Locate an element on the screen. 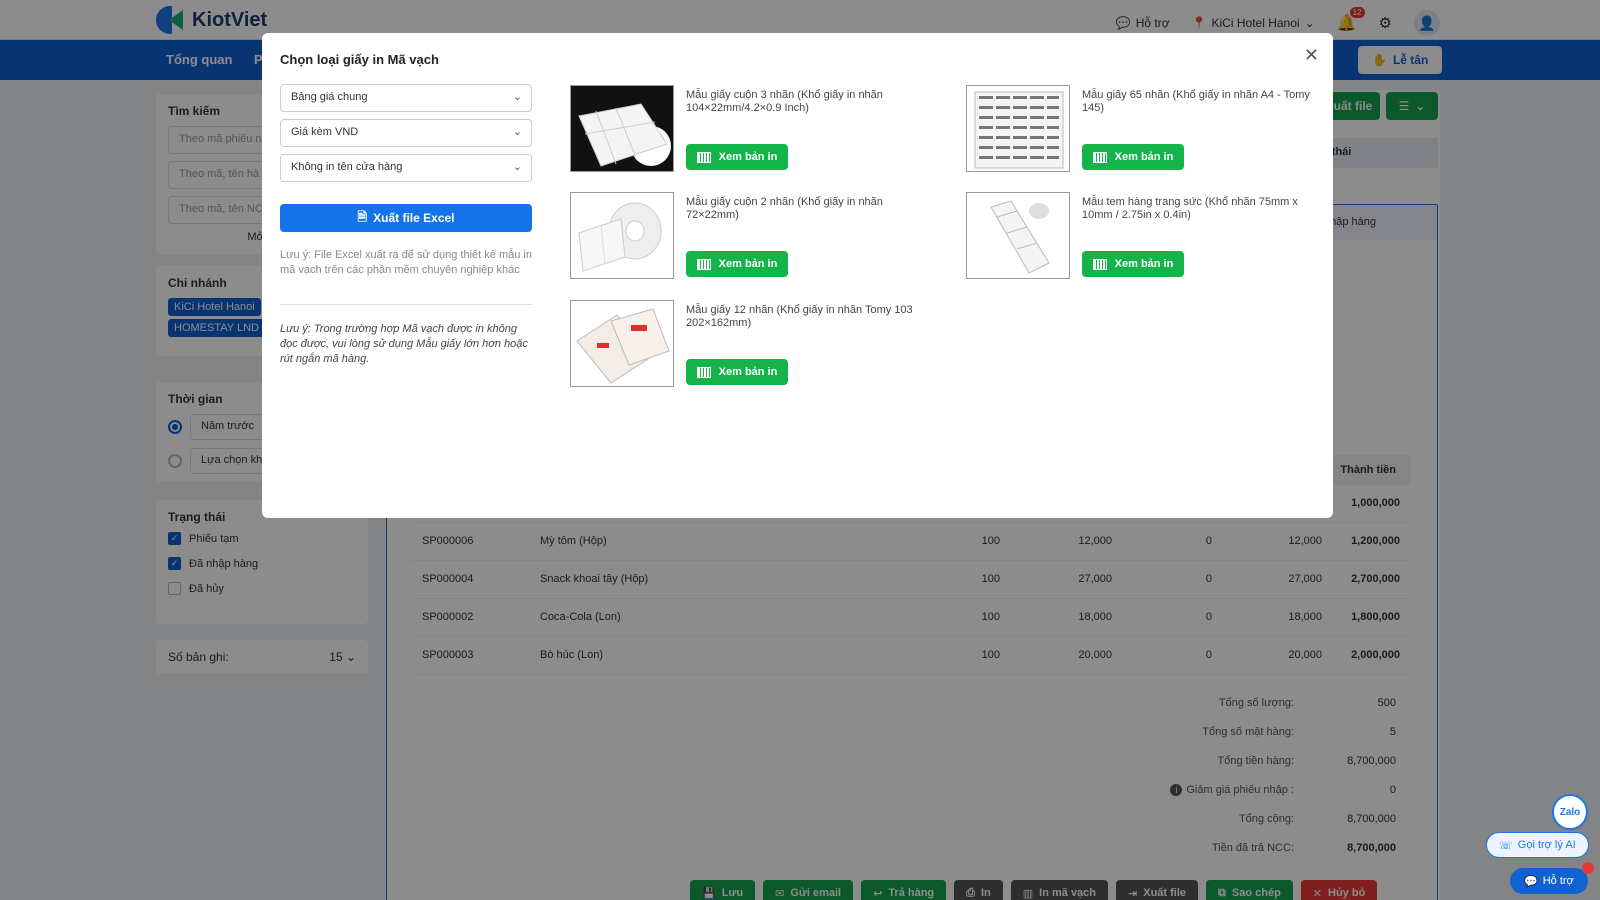 The height and width of the screenshot is (900, 1600). file-icon: 🗎 is located at coordinates (362, 216).